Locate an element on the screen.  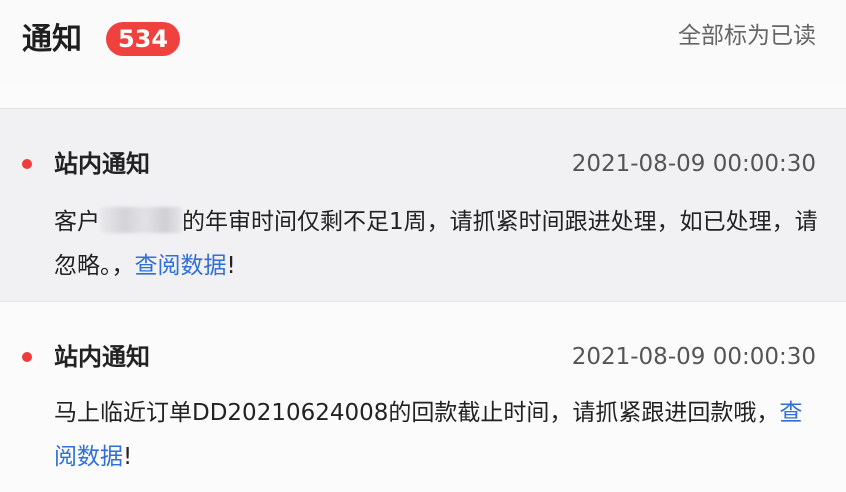
mark-all-read-button: 全部标为已读 is located at coordinates (747, 36).